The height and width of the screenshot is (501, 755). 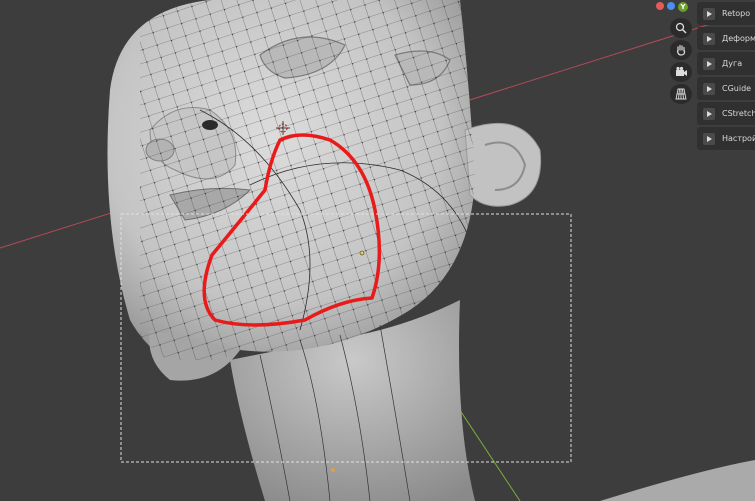 I want to click on zoom-button, so click(x=681, y=28).